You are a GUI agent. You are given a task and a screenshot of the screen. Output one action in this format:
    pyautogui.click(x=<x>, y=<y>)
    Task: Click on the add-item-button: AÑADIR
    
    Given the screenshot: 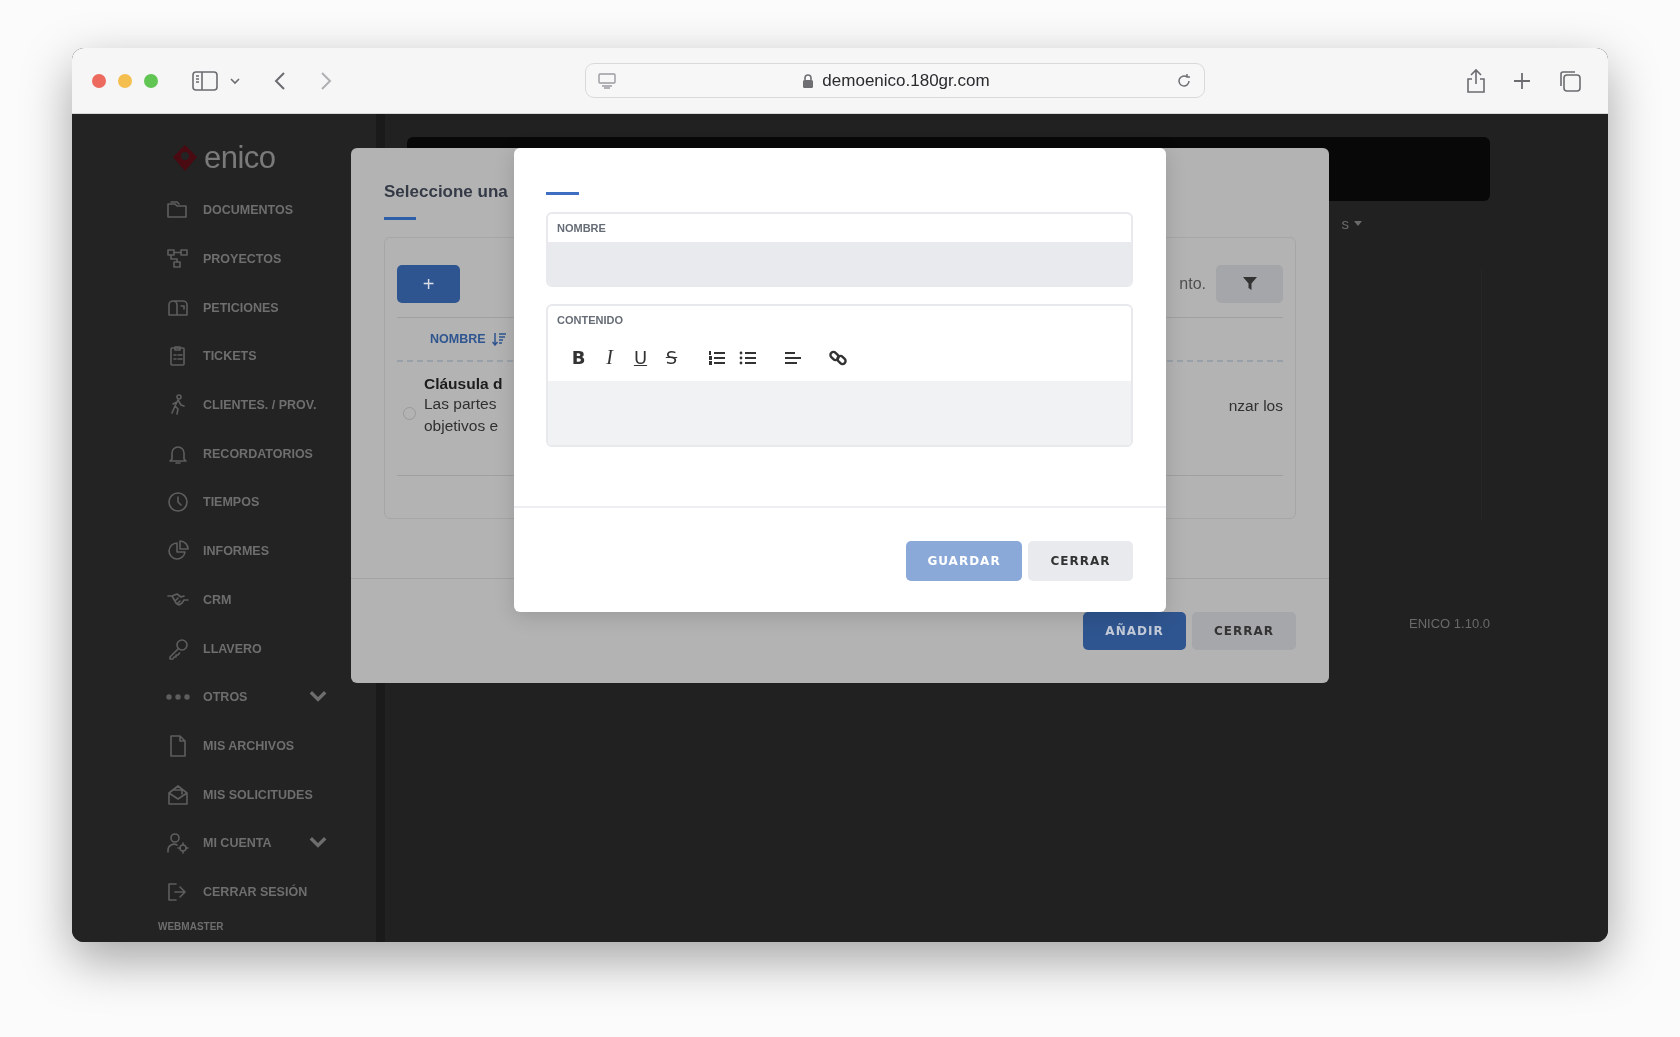 What is the action you would take?
    pyautogui.click(x=1134, y=631)
    